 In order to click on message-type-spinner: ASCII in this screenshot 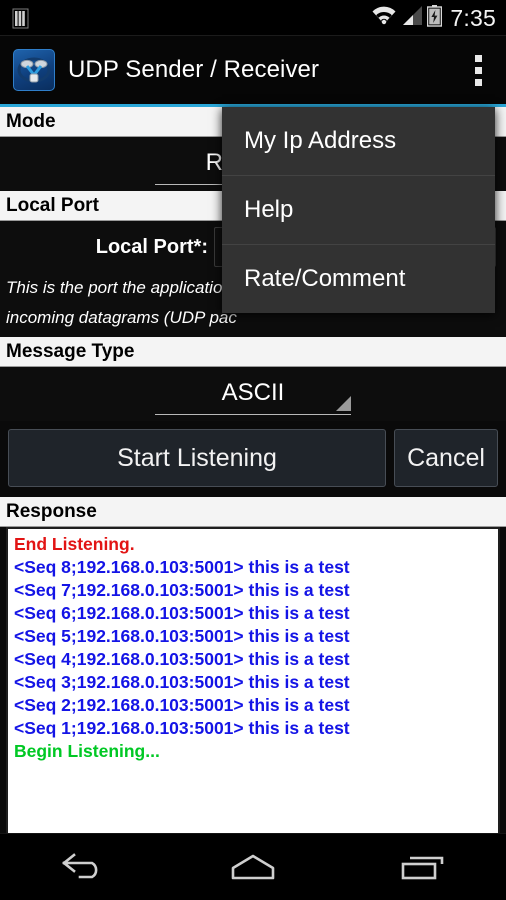, I will do `click(253, 395)`.